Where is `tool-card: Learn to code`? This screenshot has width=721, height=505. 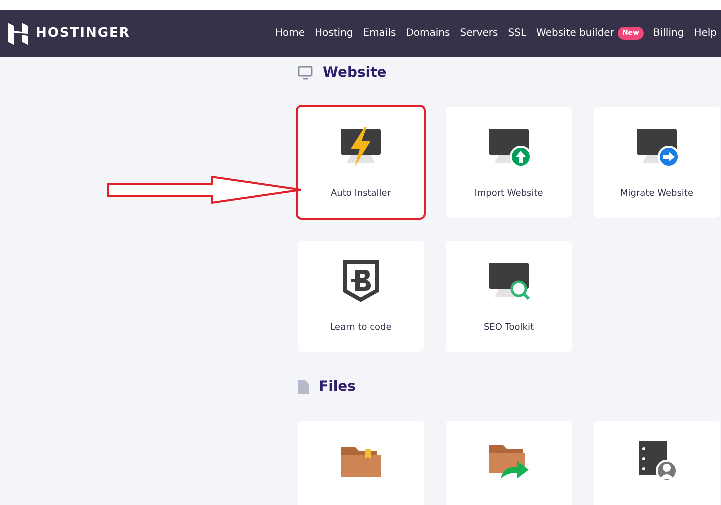 tool-card: Learn to code is located at coordinates (361, 296).